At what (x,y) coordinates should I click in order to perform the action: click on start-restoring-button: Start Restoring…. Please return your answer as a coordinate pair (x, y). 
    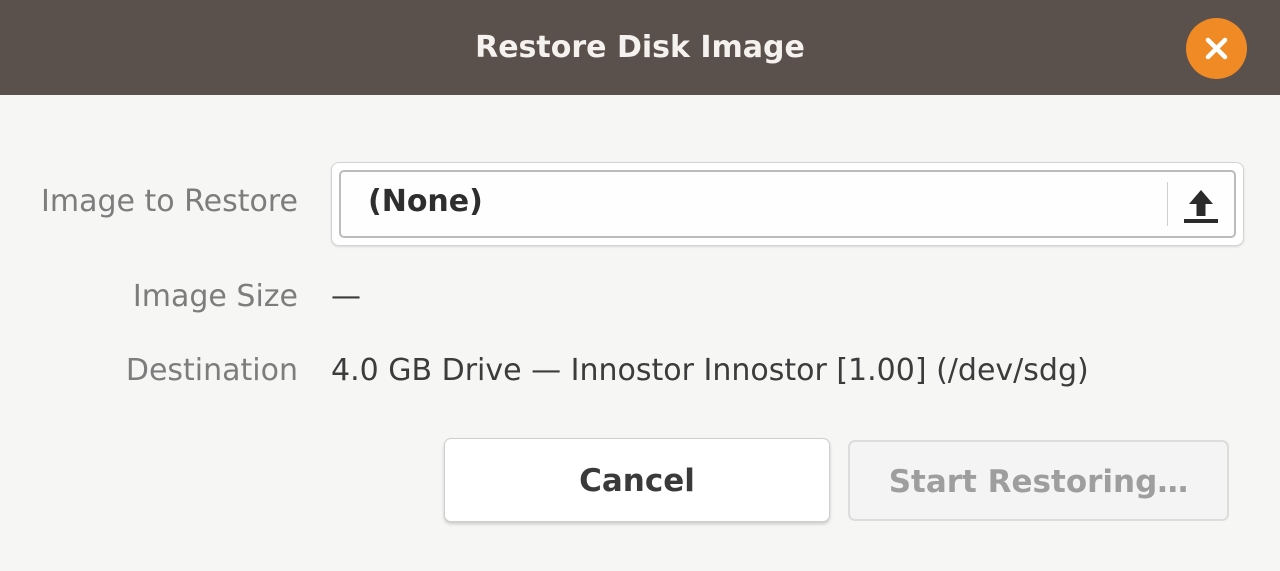
    Looking at the image, I should click on (1038, 480).